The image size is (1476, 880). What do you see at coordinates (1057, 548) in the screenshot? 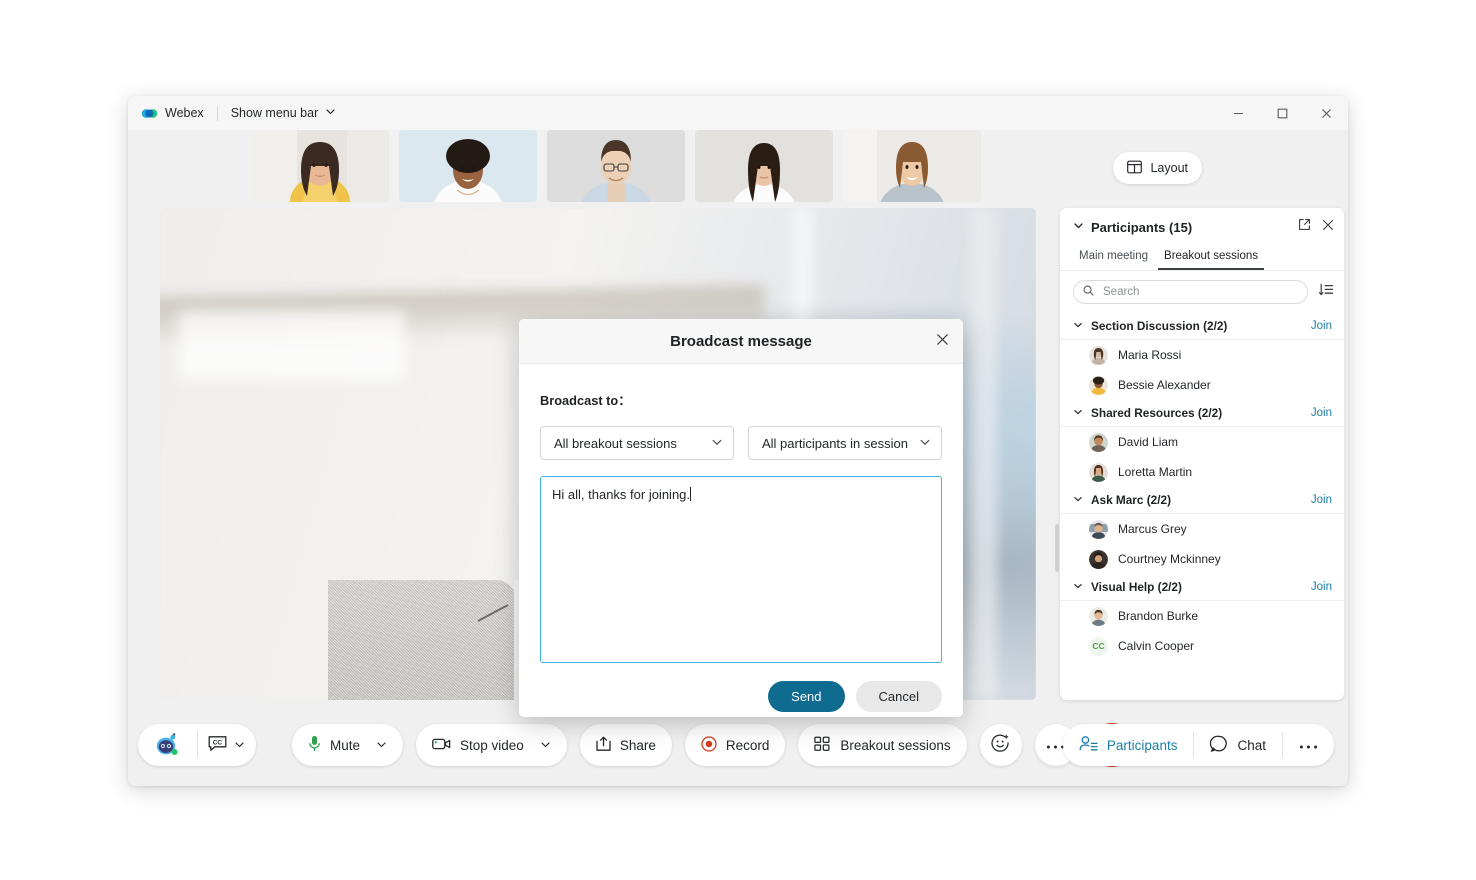
I see `panel-resize-handle` at bounding box center [1057, 548].